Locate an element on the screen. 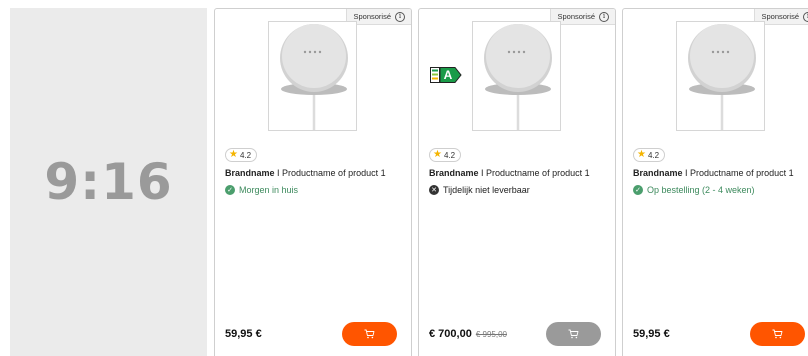 Image resolution: width=808 pixels, height=356 pixels. price-value: € 700,00 is located at coordinates (450, 334).